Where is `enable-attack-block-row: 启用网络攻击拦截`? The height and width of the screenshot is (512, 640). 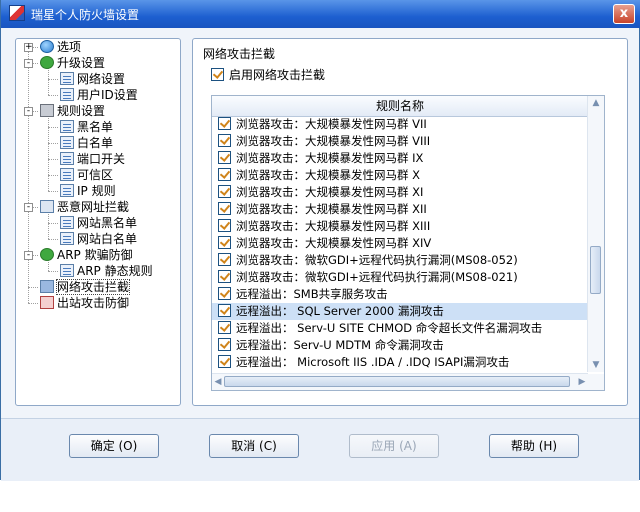
enable-attack-block-row: 启用网络攻击拦截 is located at coordinates (268, 75).